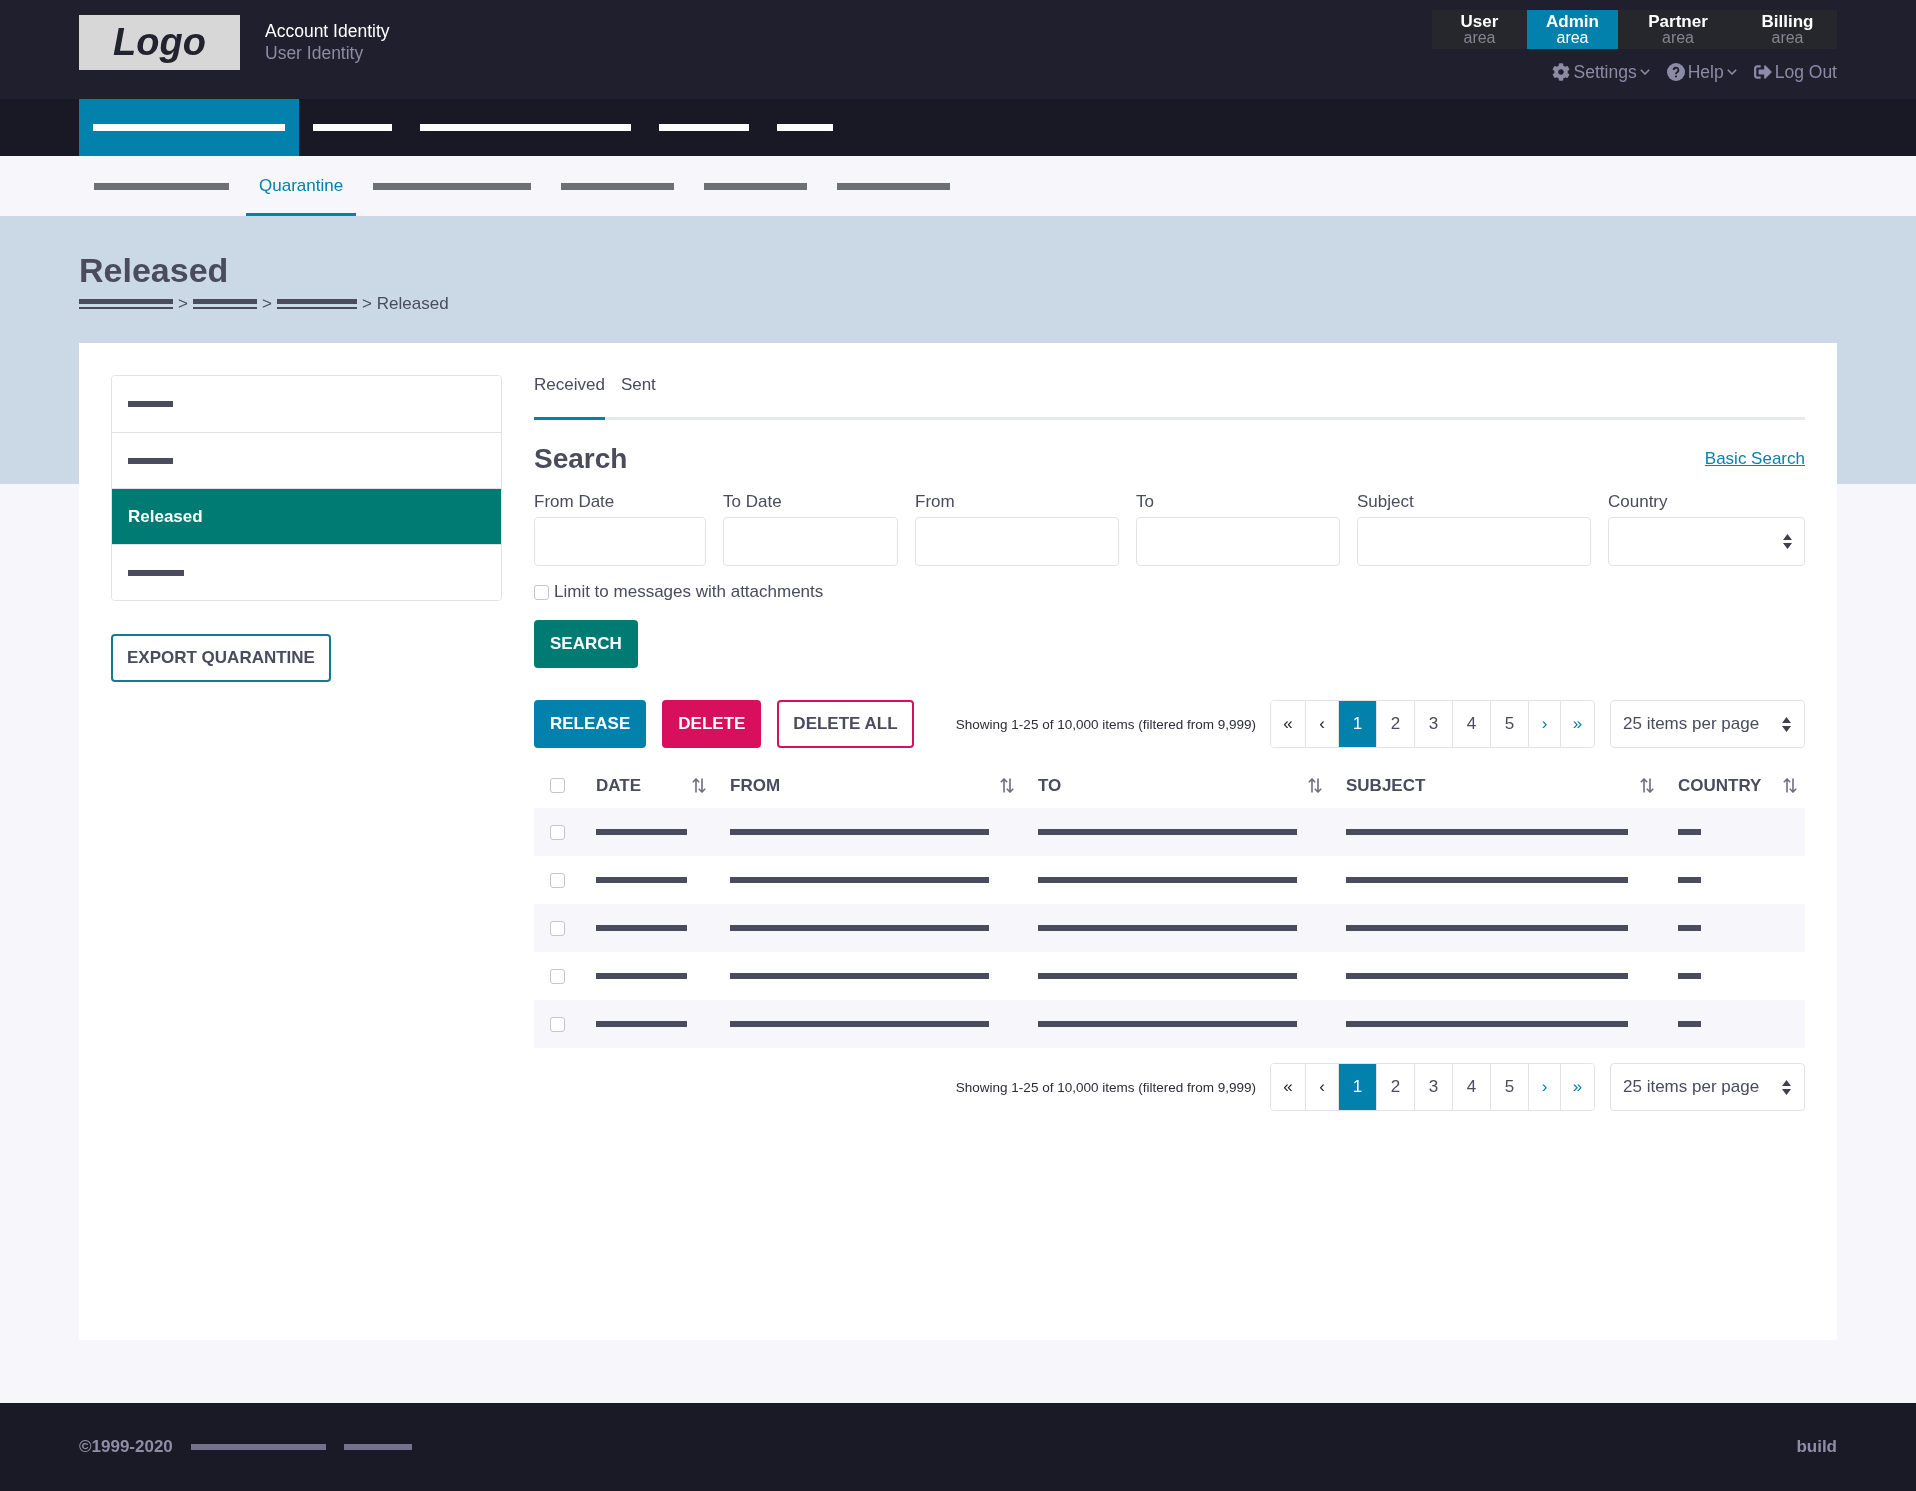  What do you see at coordinates (1701, 72) in the screenshot?
I see `help-menu: Help` at bounding box center [1701, 72].